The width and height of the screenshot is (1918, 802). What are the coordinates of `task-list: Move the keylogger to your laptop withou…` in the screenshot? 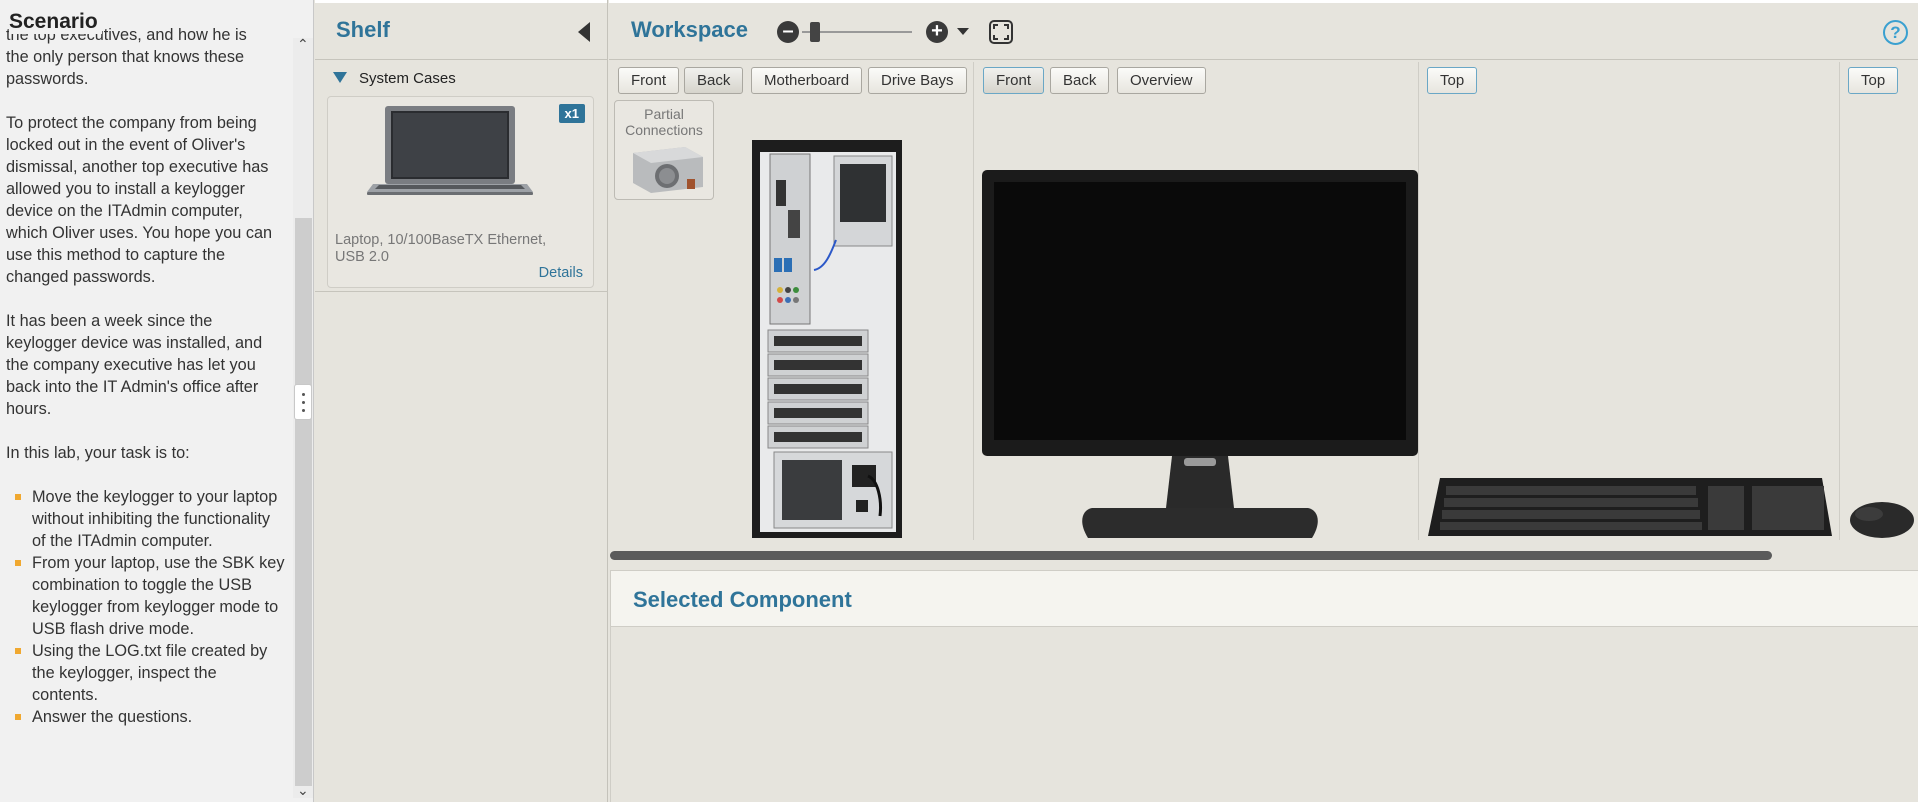 It's located at (146, 607).